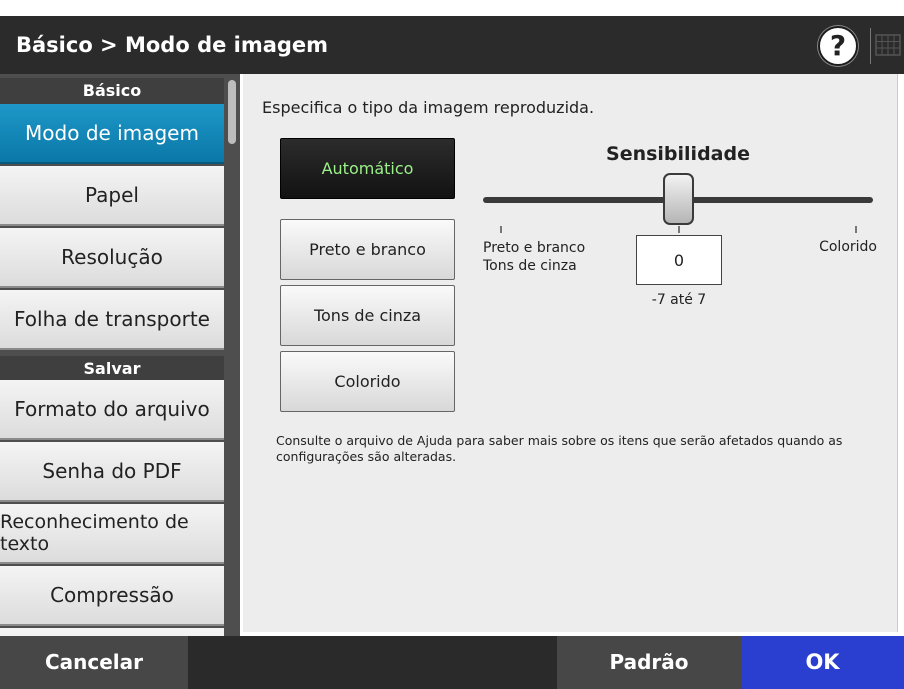 The width and height of the screenshot is (904, 689). Describe the element at coordinates (112, 91) in the screenshot. I see `sidebar-section-basico: Básico` at that location.